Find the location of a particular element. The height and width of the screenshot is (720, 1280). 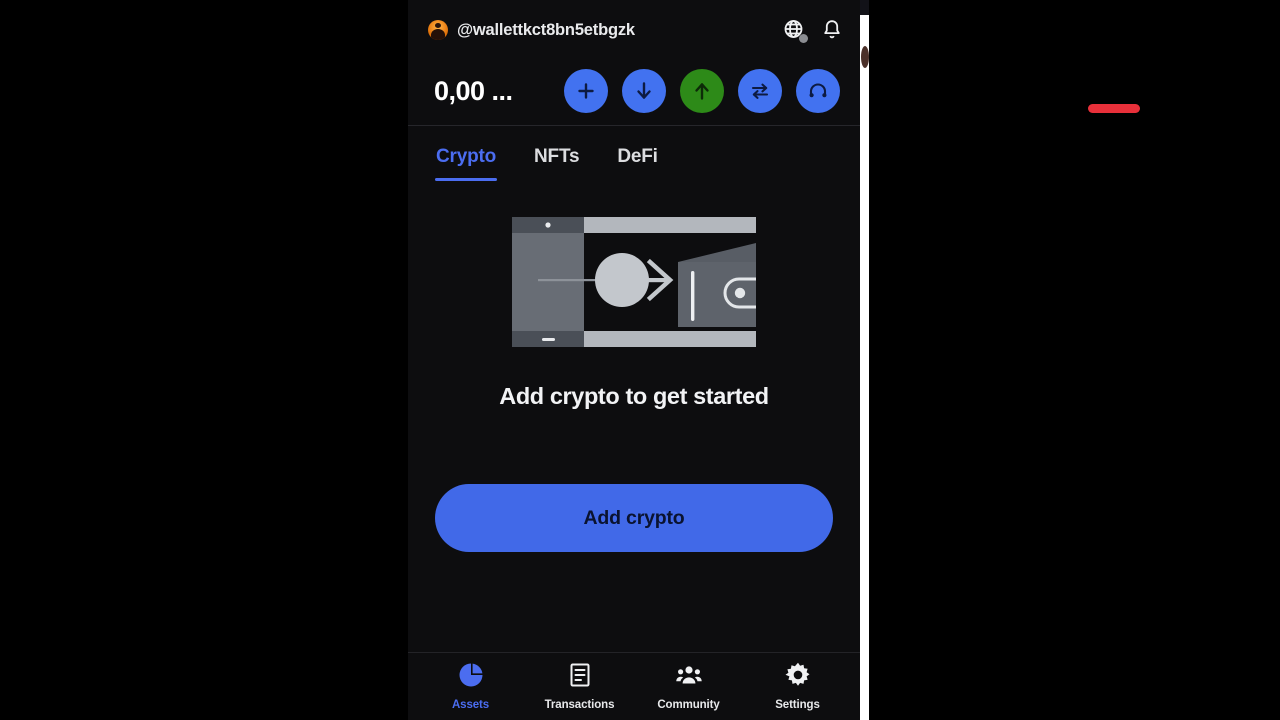

account-row: @wallettkct8bn5etbgzk is located at coordinates (634, 30).